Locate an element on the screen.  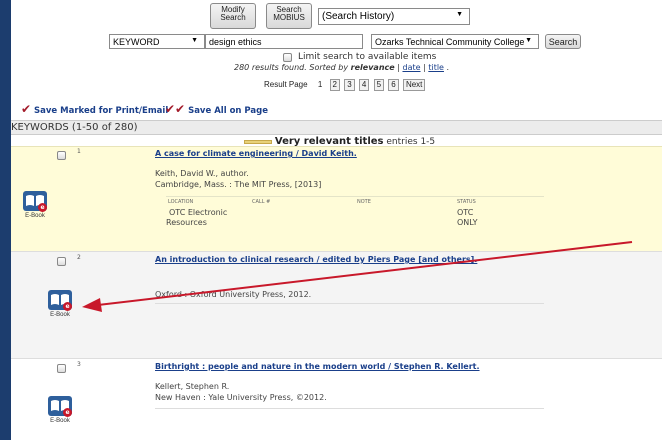
annotation-arrow is located at coordinates (357, 276).